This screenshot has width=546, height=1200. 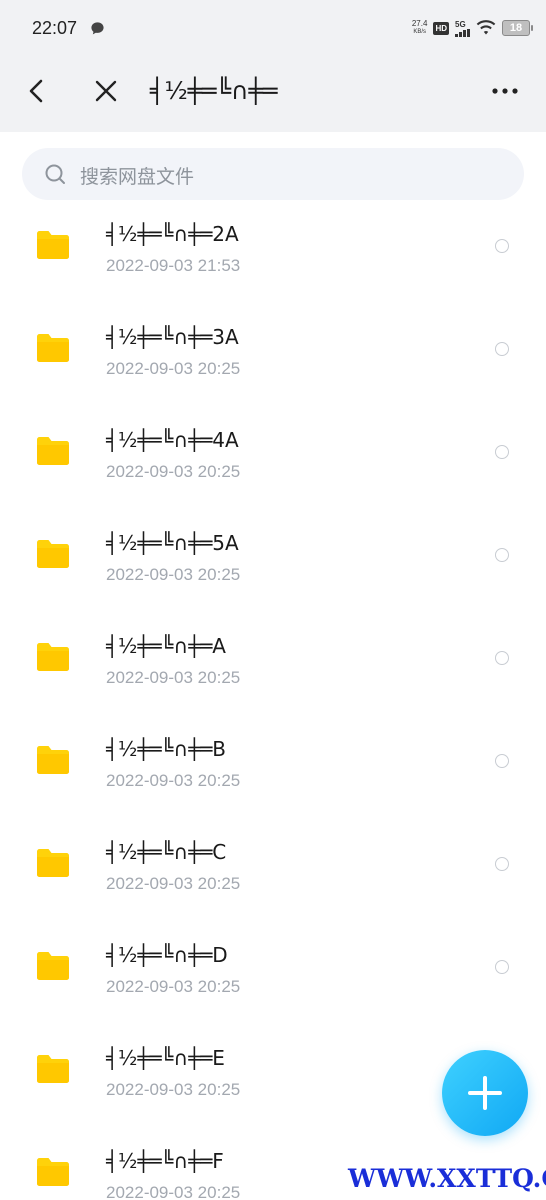 I want to click on hd-badge: HD, so click(x=441, y=28).